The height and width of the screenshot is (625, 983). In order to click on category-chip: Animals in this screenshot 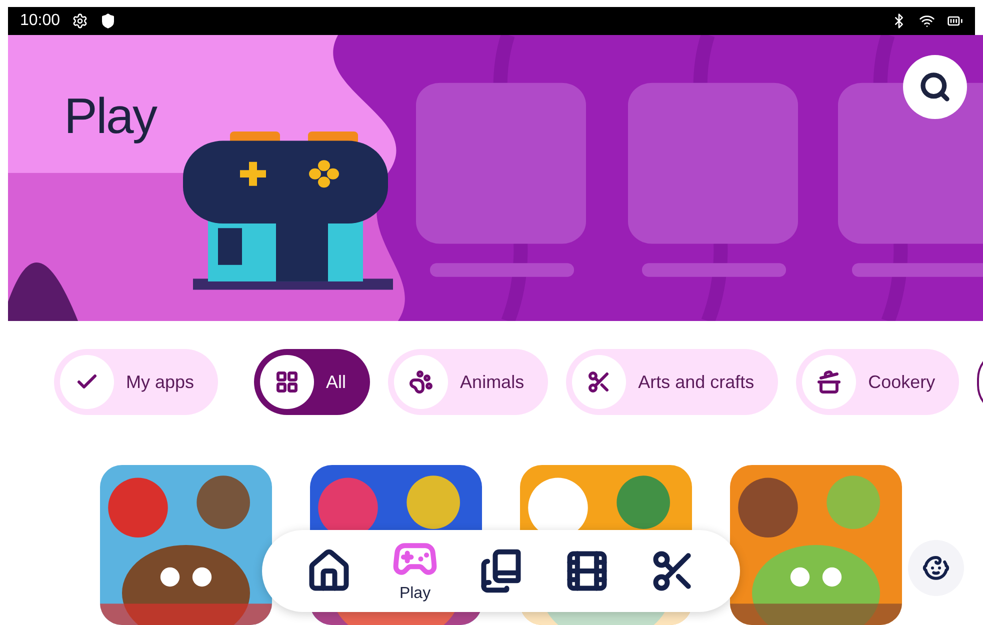, I will do `click(468, 382)`.